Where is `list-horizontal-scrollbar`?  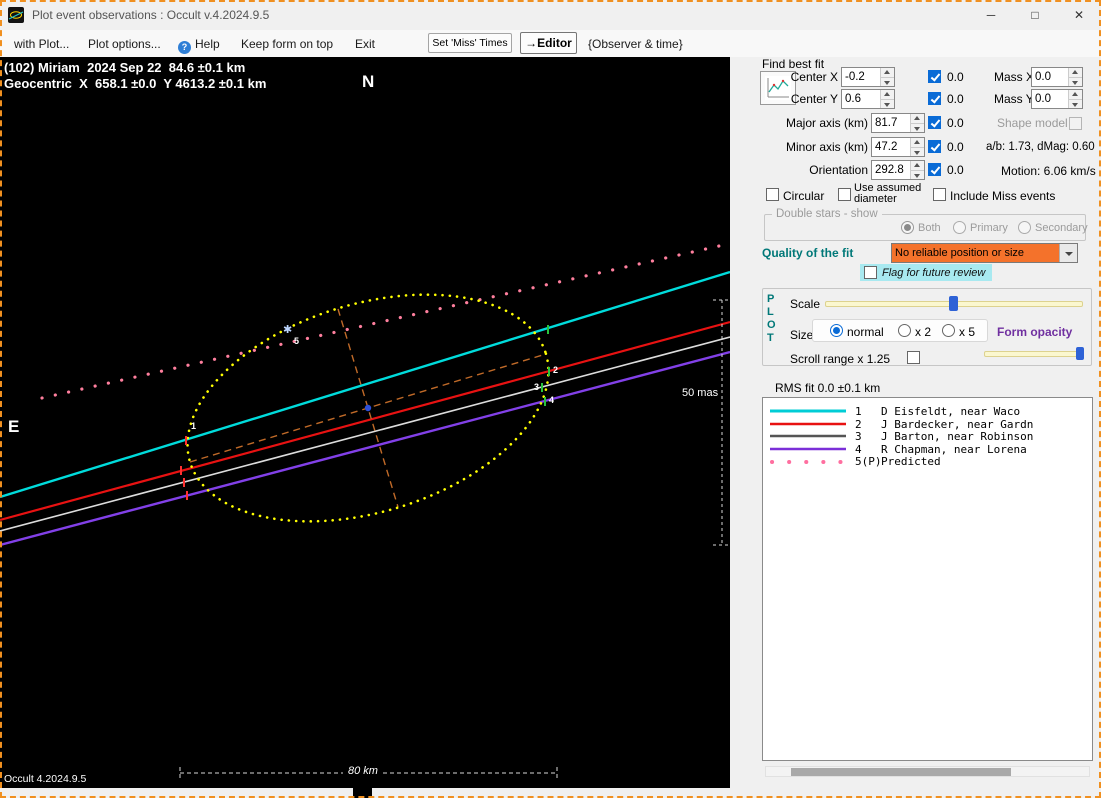 list-horizontal-scrollbar is located at coordinates (927, 771).